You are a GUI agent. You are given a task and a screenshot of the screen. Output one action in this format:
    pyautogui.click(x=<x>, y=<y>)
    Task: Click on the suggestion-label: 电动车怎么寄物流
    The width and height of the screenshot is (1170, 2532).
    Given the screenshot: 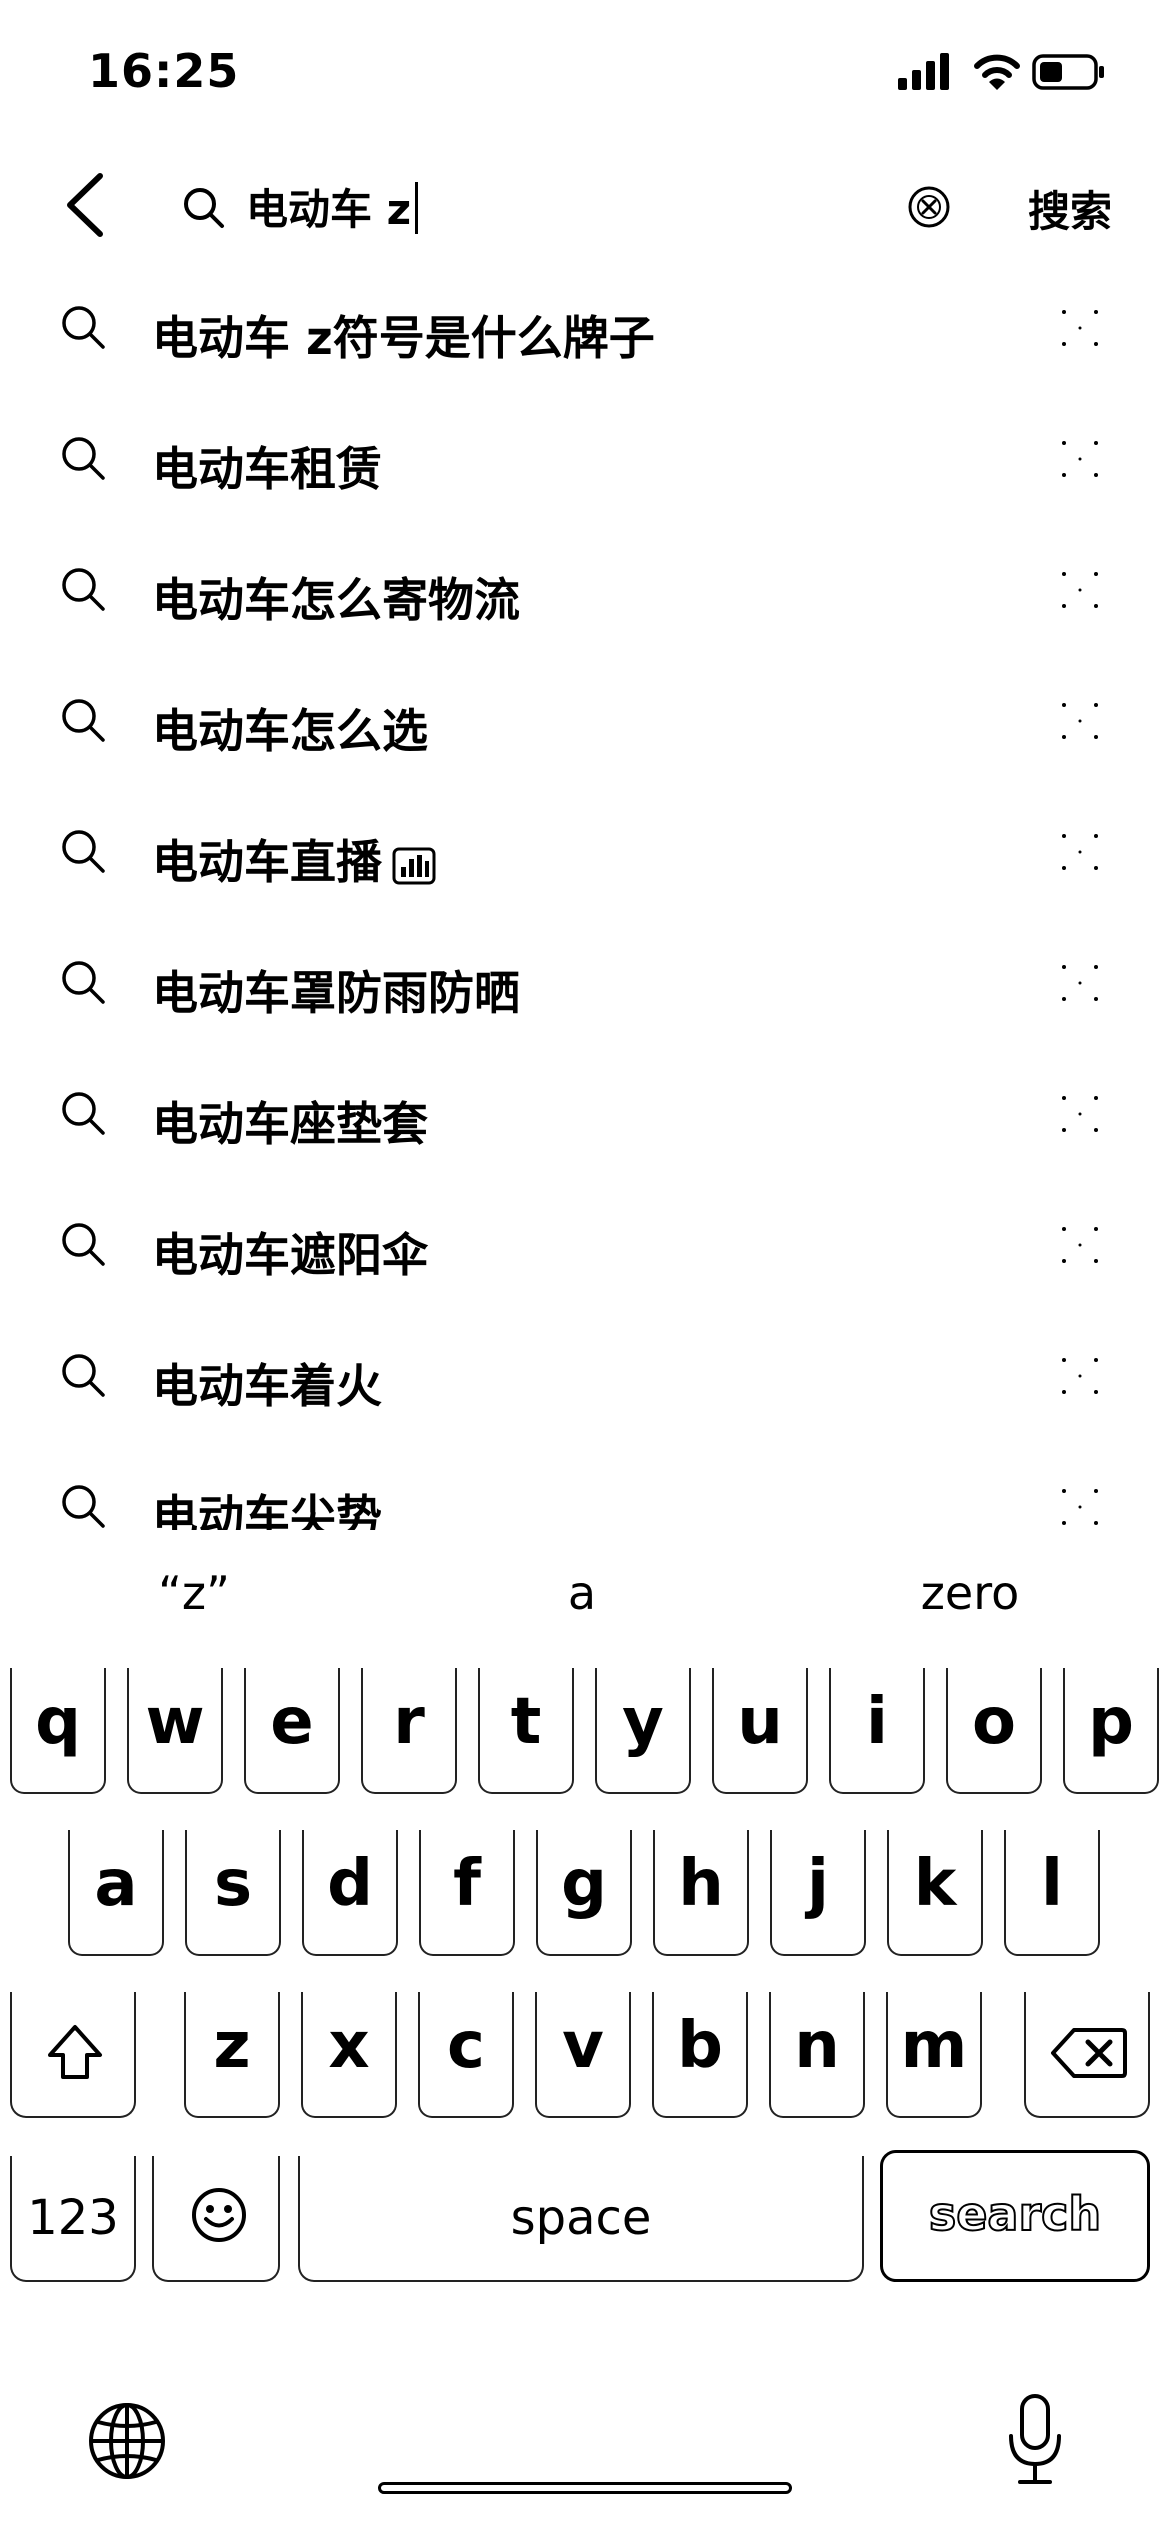 What is the action you would take?
    pyautogui.click(x=336, y=600)
    